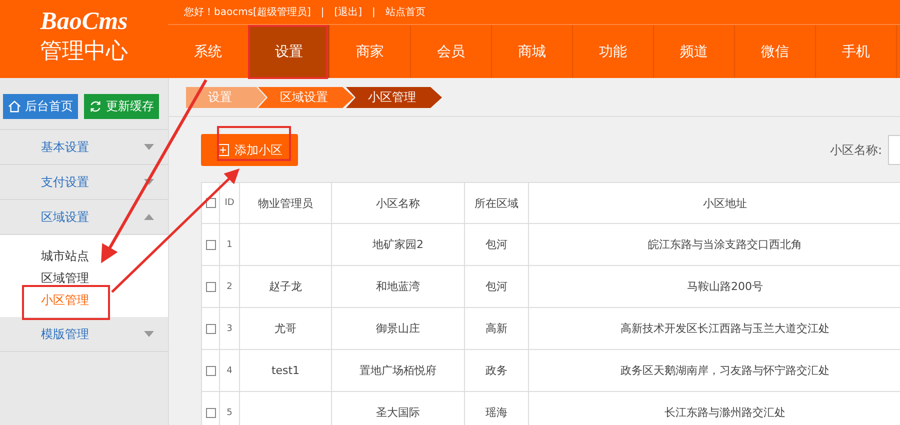 The image size is (900, 425). What do you see at coordinates (230, 203) in the screenshot?
I see `column-header: ID` at bounding box center [230, 203].